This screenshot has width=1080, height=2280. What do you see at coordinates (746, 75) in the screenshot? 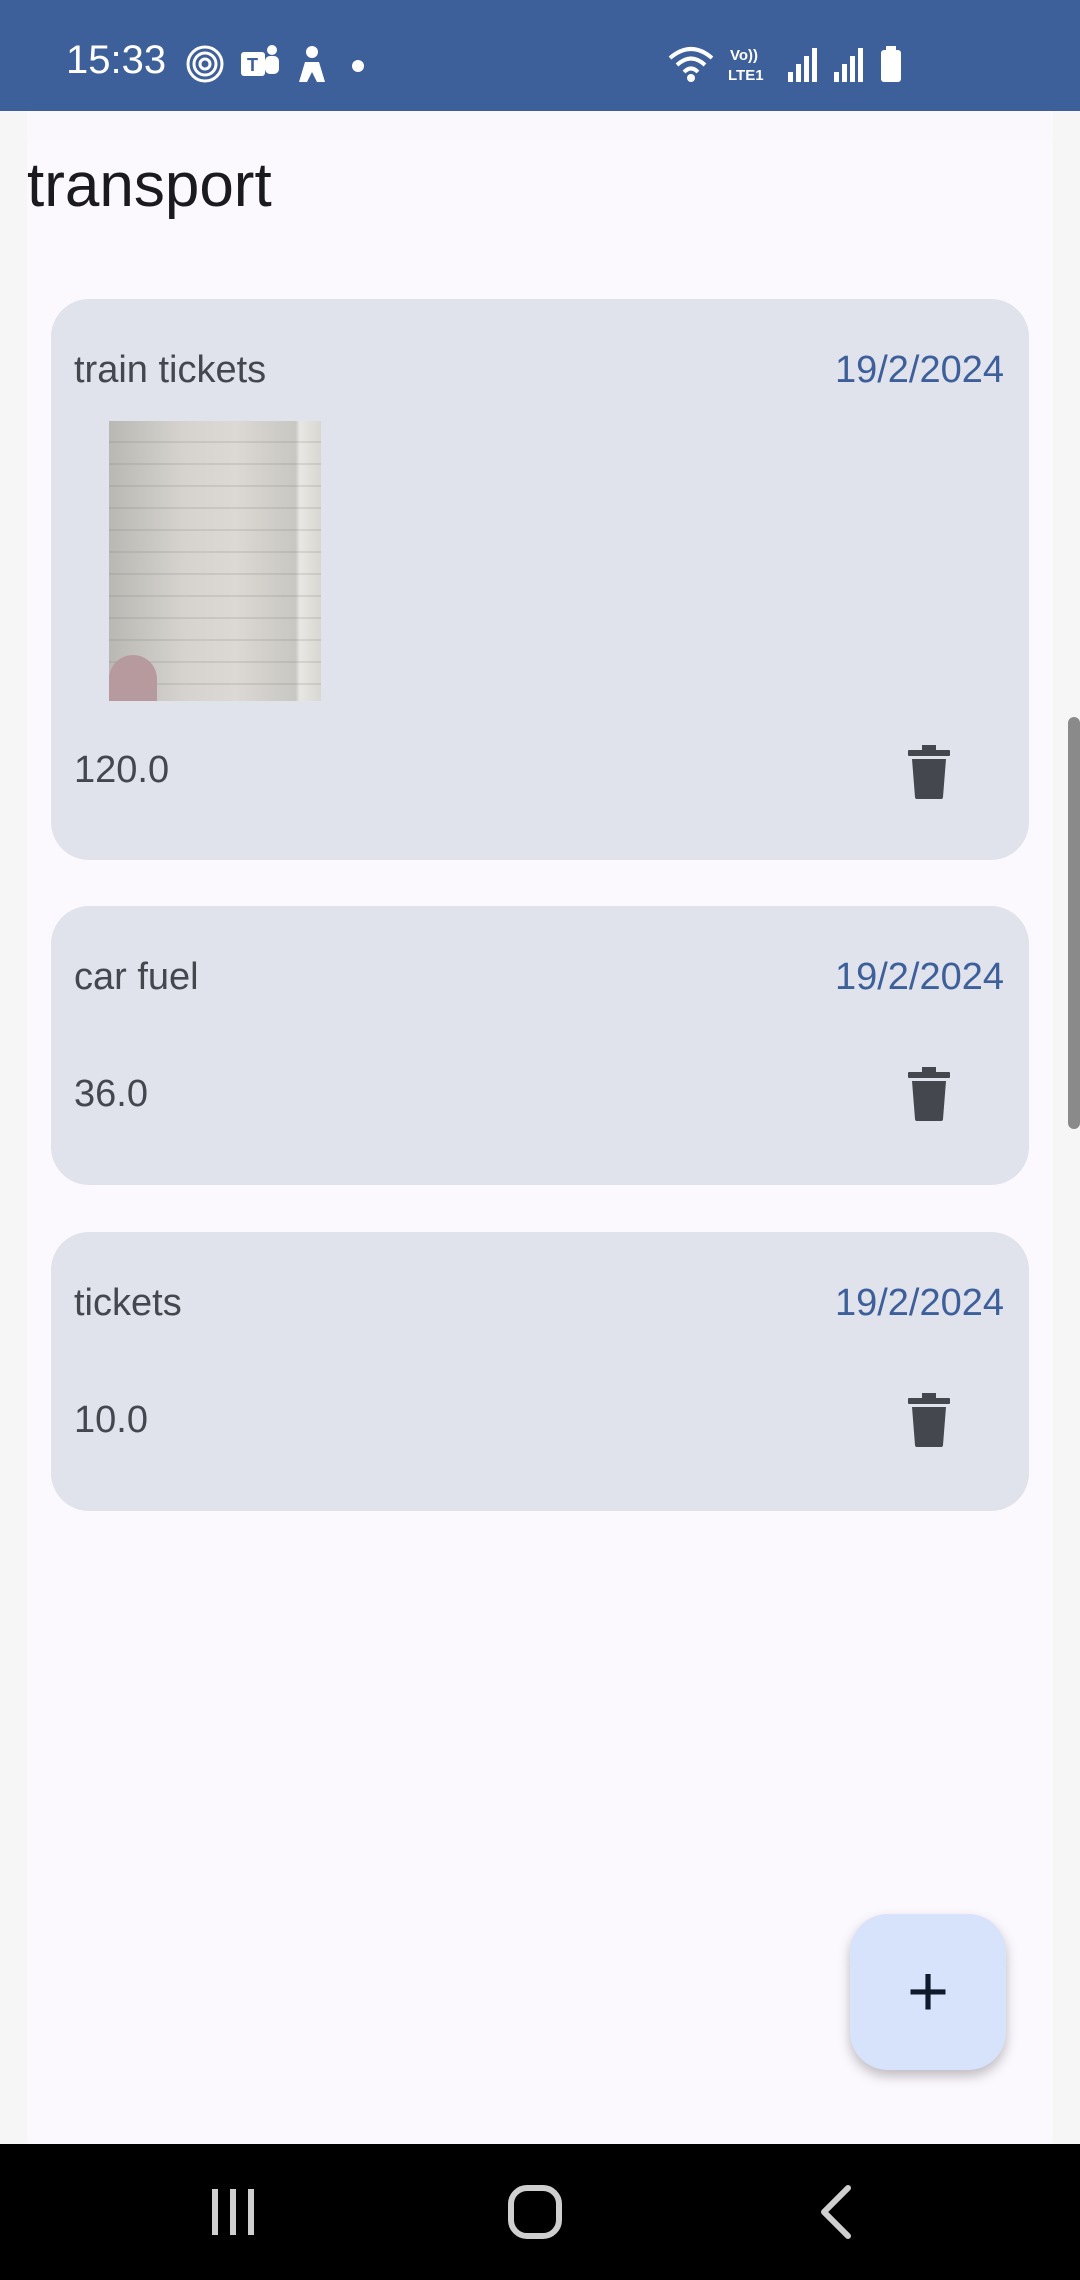
I see `svg-text: LTE1` at bounding box center [746, 75].